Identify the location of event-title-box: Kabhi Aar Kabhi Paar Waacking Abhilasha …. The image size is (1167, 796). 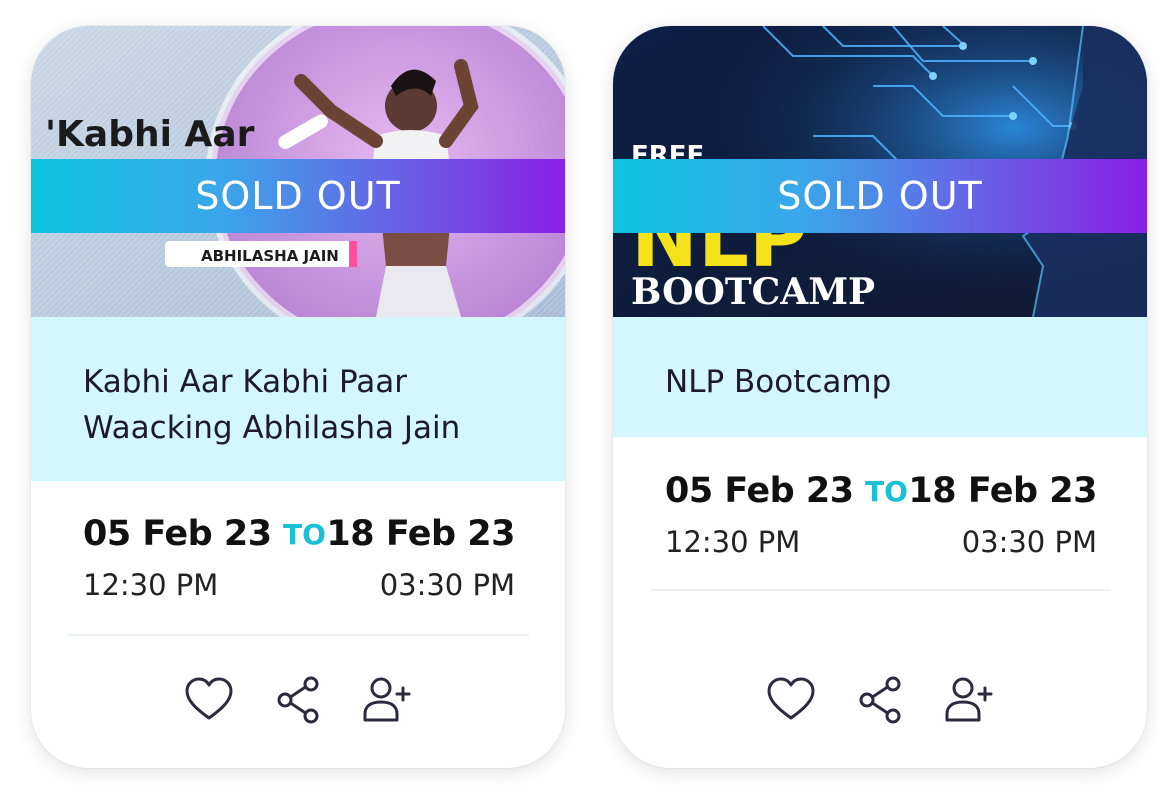
(298, 399).